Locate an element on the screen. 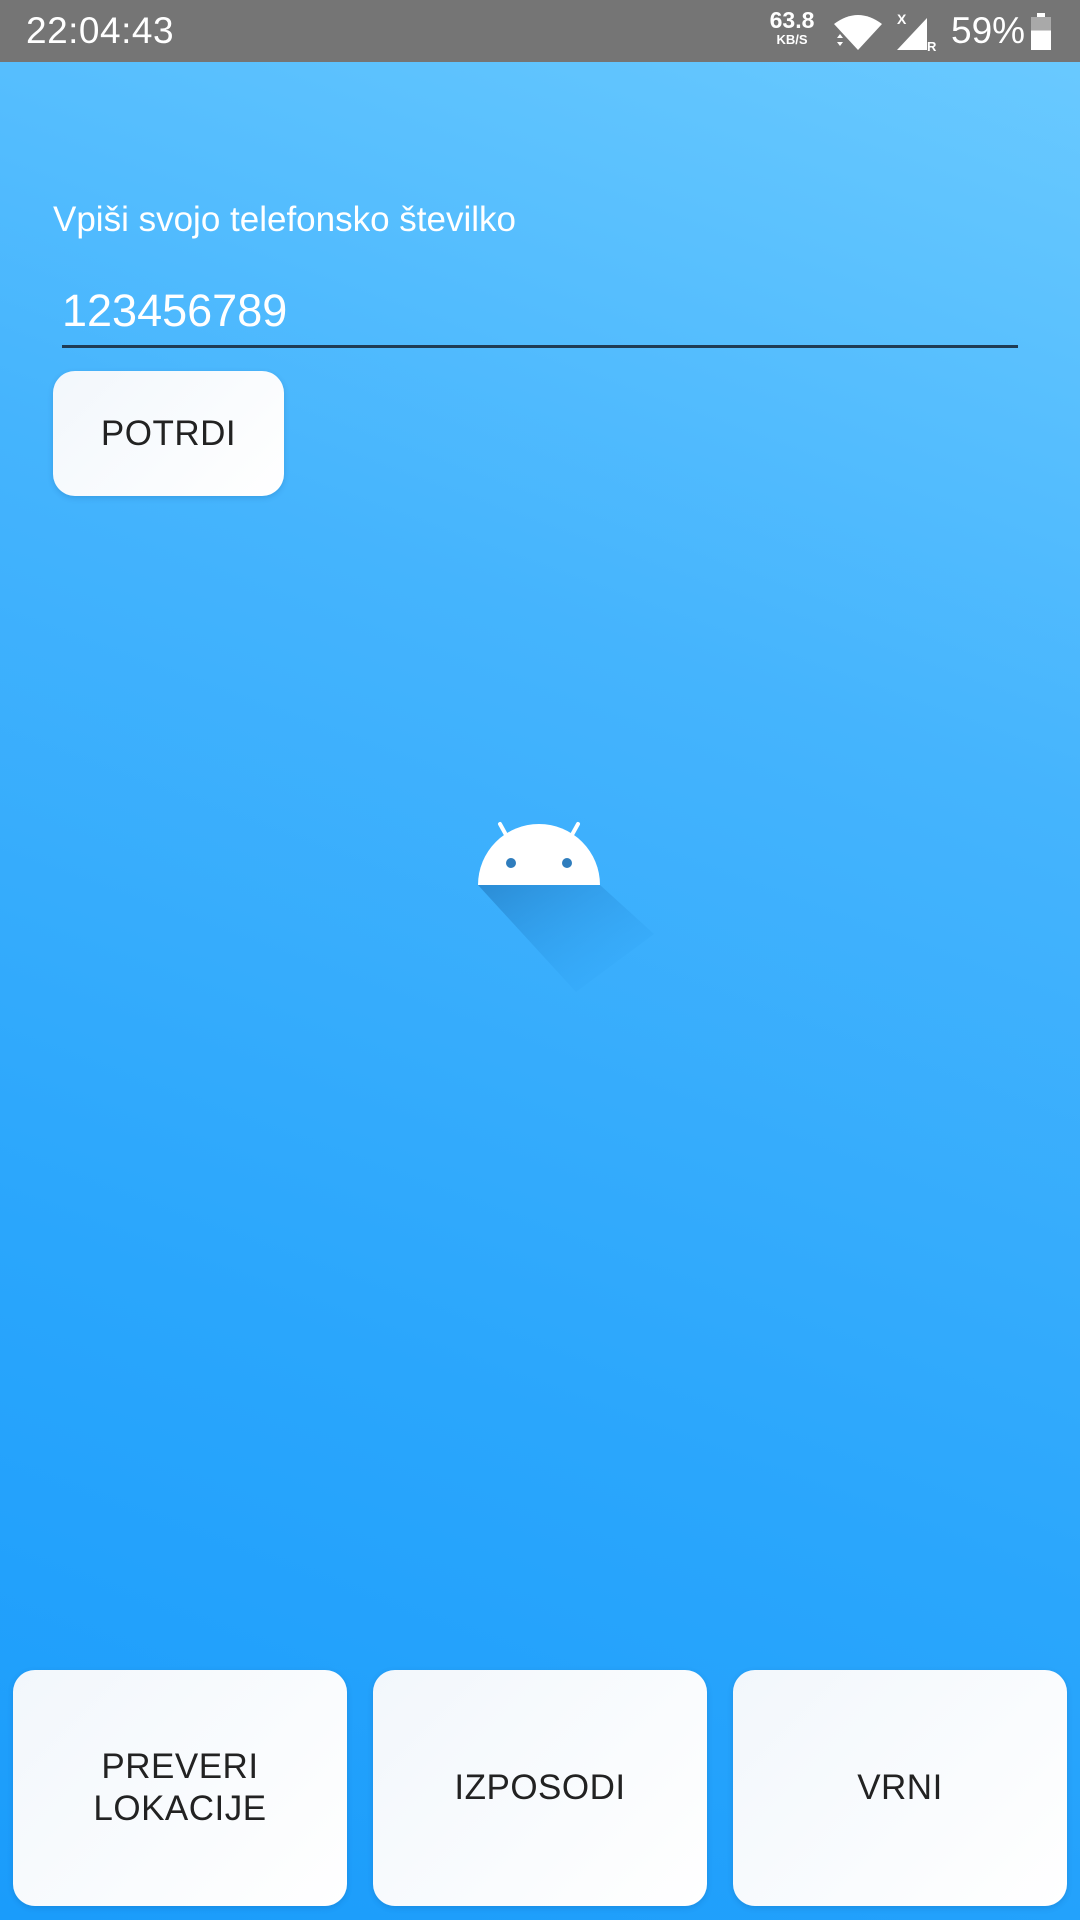  wifi-icon is located at coordinates (858, 32).